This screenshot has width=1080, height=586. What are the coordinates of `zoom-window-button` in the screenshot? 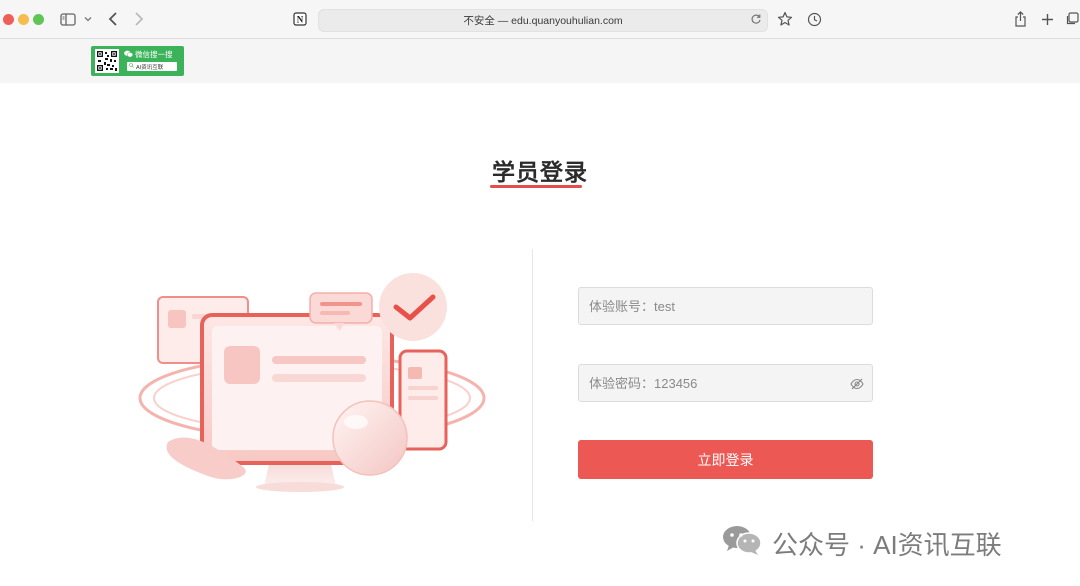 It's located at (38, 19).